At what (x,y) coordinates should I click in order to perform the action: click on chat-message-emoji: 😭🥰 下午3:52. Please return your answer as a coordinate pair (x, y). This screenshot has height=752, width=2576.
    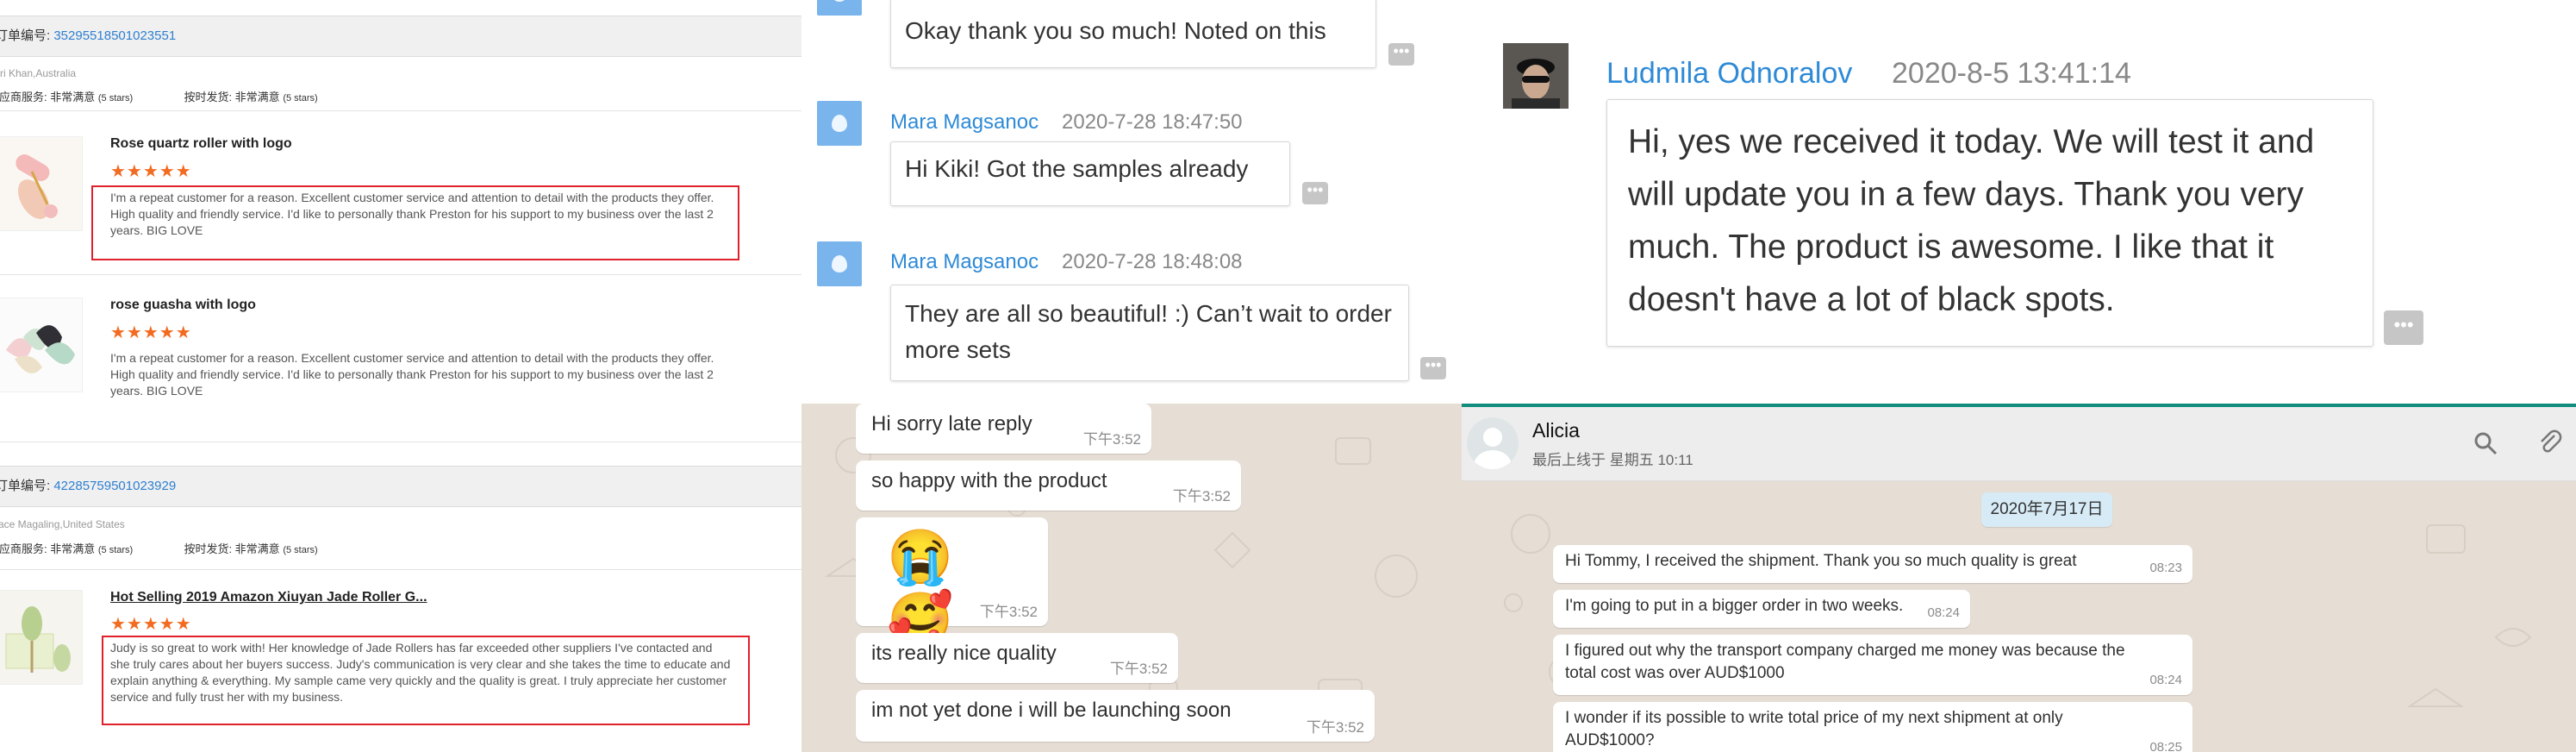
    Looking at the image, I should click on (952, 583).